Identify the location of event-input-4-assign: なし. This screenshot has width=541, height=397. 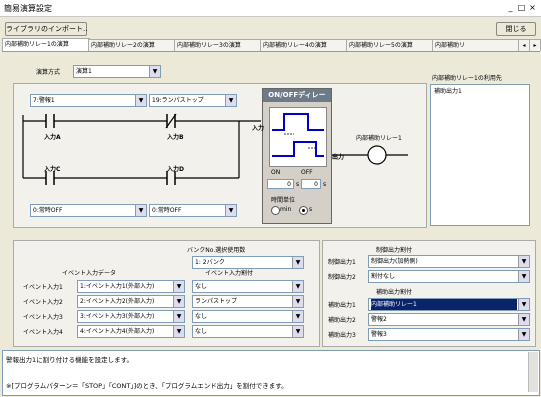
(201, 331).